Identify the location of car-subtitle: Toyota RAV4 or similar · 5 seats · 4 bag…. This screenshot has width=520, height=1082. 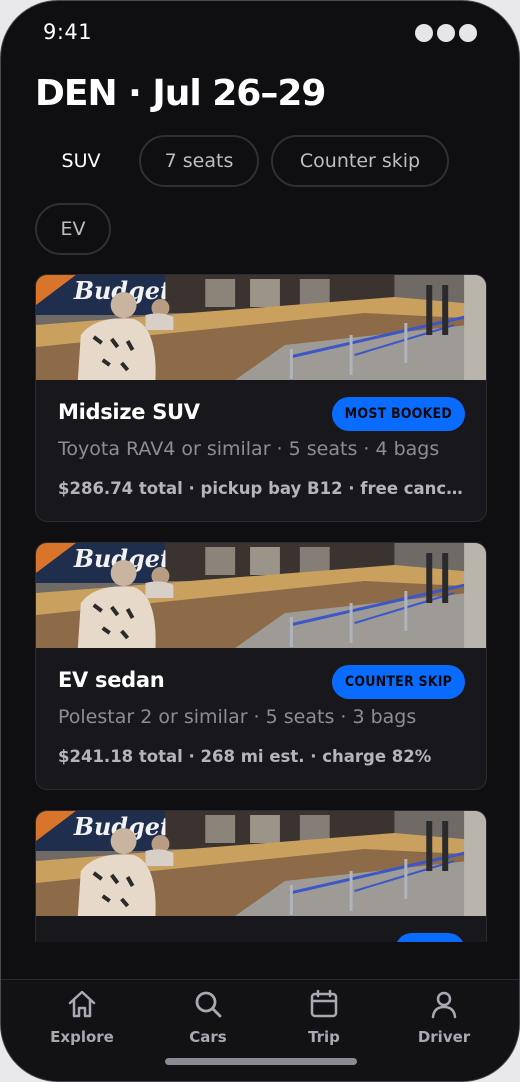
(249, 449).